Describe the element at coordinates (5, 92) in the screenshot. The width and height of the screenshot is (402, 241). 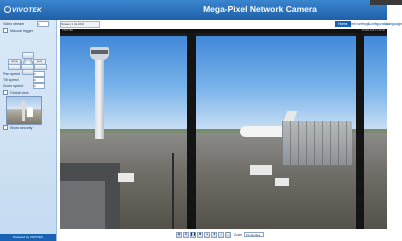
I see `global-view-checkbox` at that location.